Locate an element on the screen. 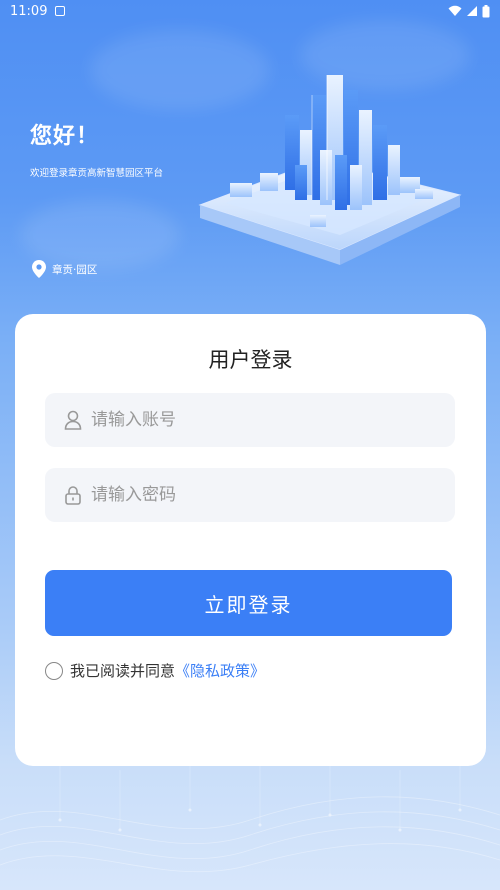  password-field is located at coordinates (250, 495).